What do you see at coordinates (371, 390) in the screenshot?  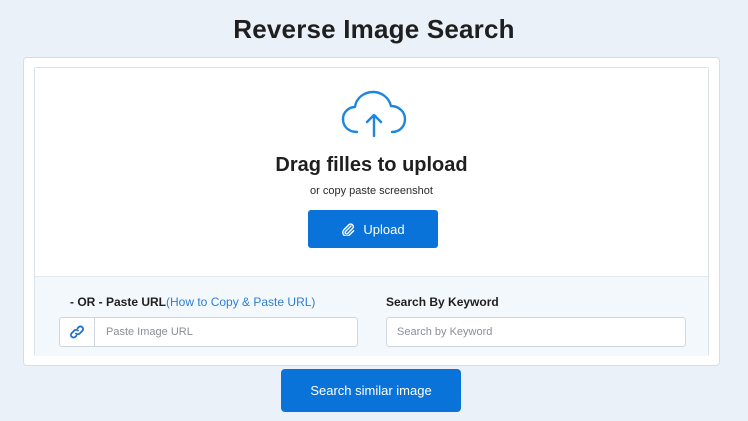 I see `search-similar-image-button: Search similar image` at bounding box center [371, 390].